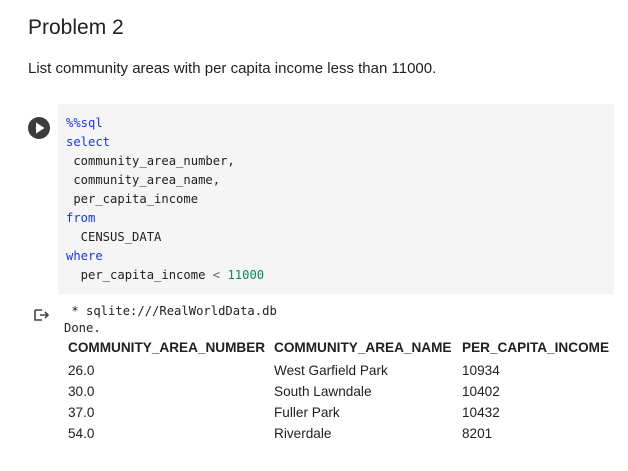 This screenshot has height=471, width=628. What do you see at coordinates (323, 391) in the screenshot?
I see `table-cell: South Lawndale` at bounding box center [323, 391].